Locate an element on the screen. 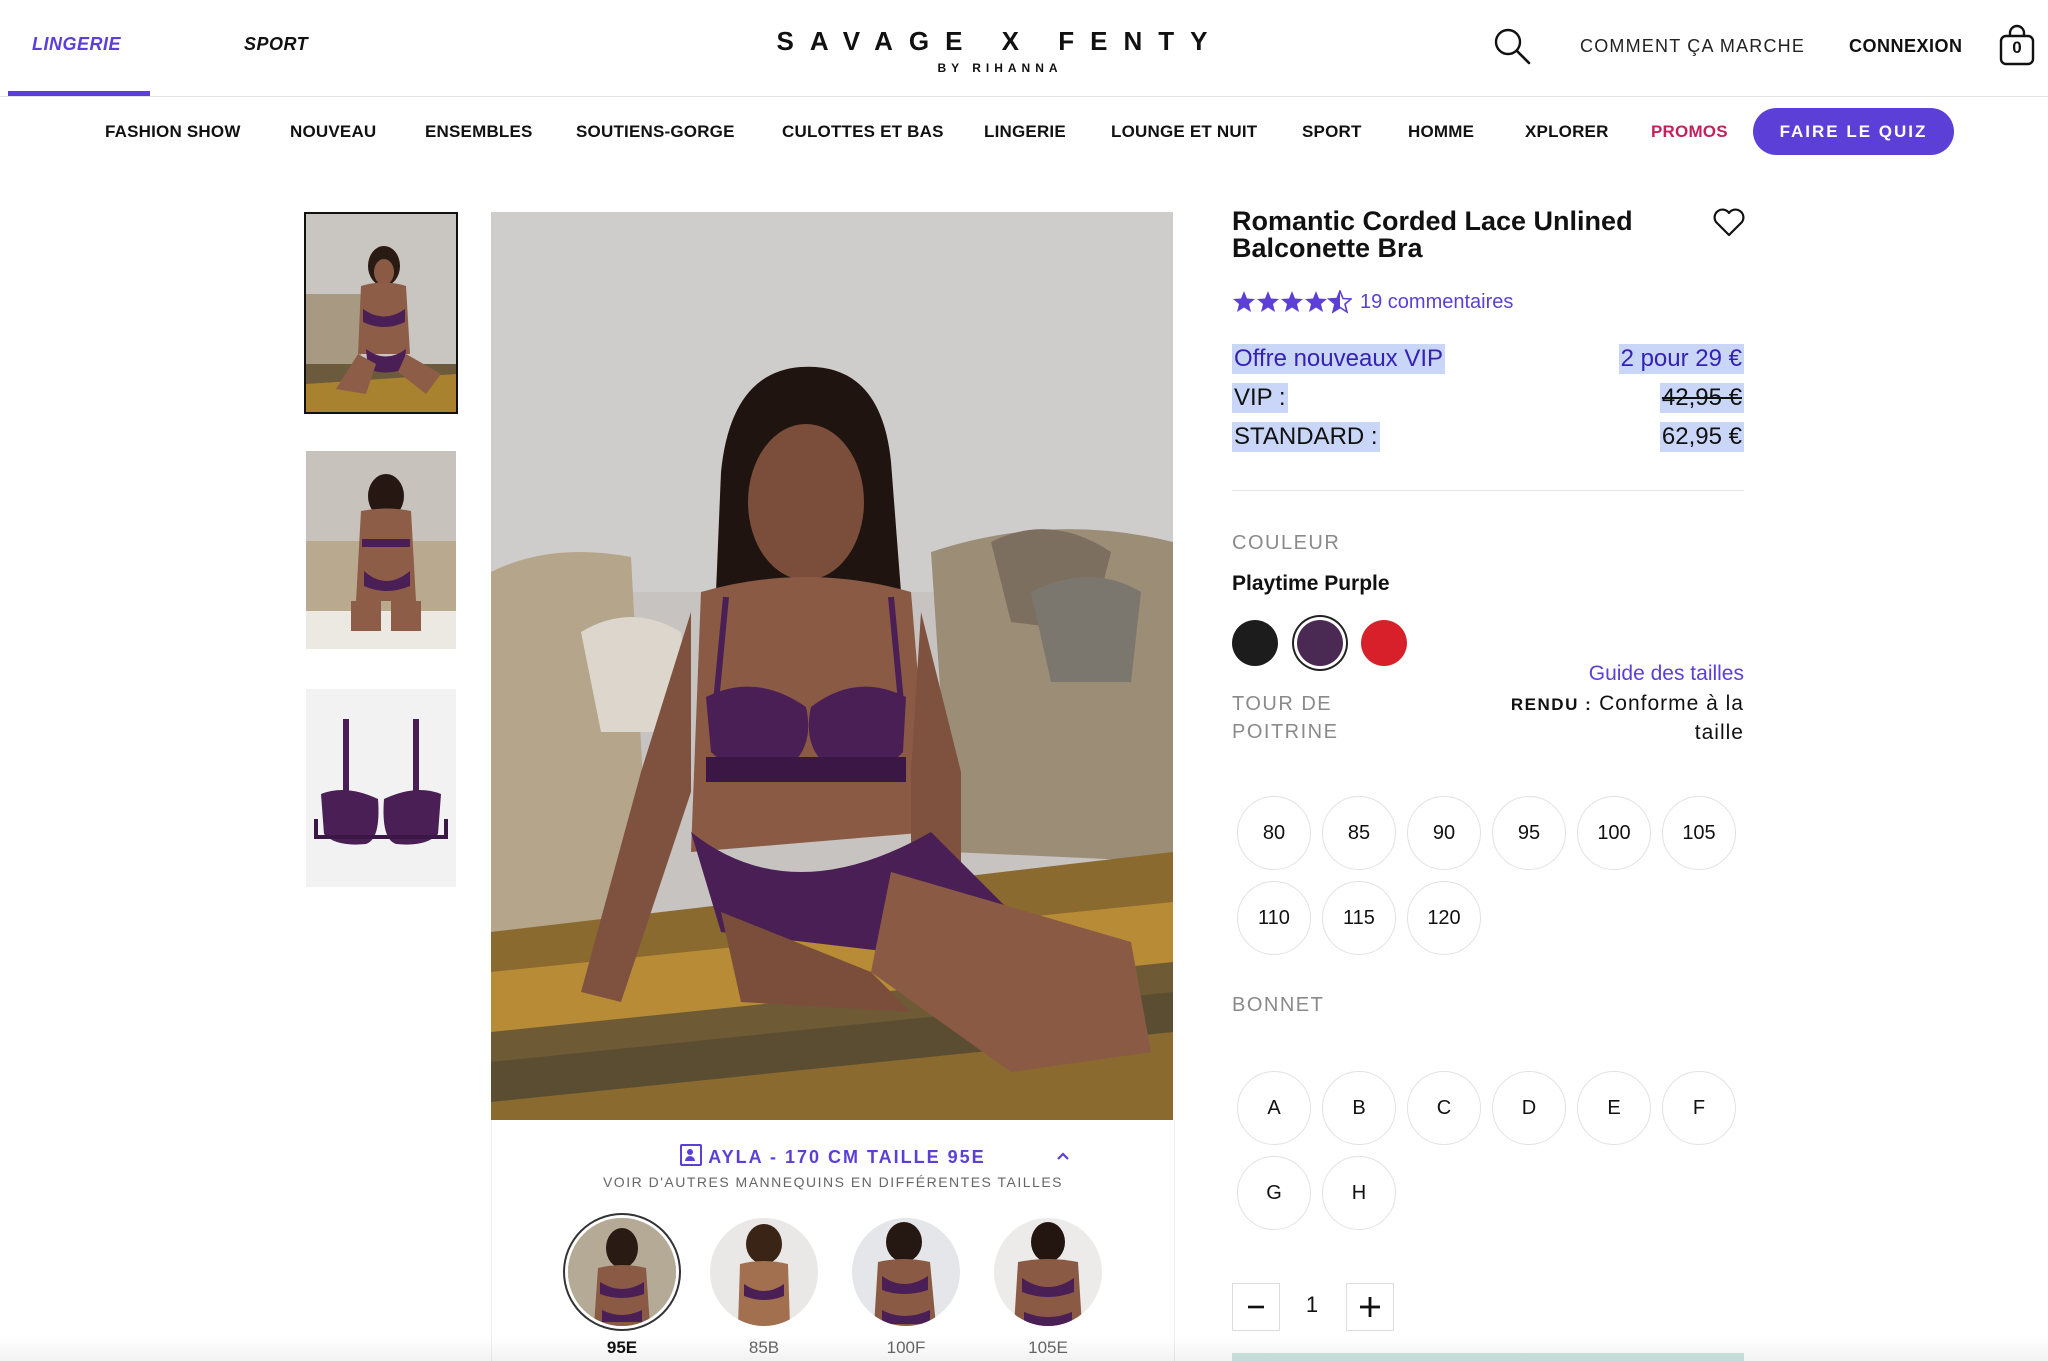 The width and height of the screenshot is (2048, 1361). standard-price-row: STANDARD : 62,95 € is located at coordinates (1488, 438).